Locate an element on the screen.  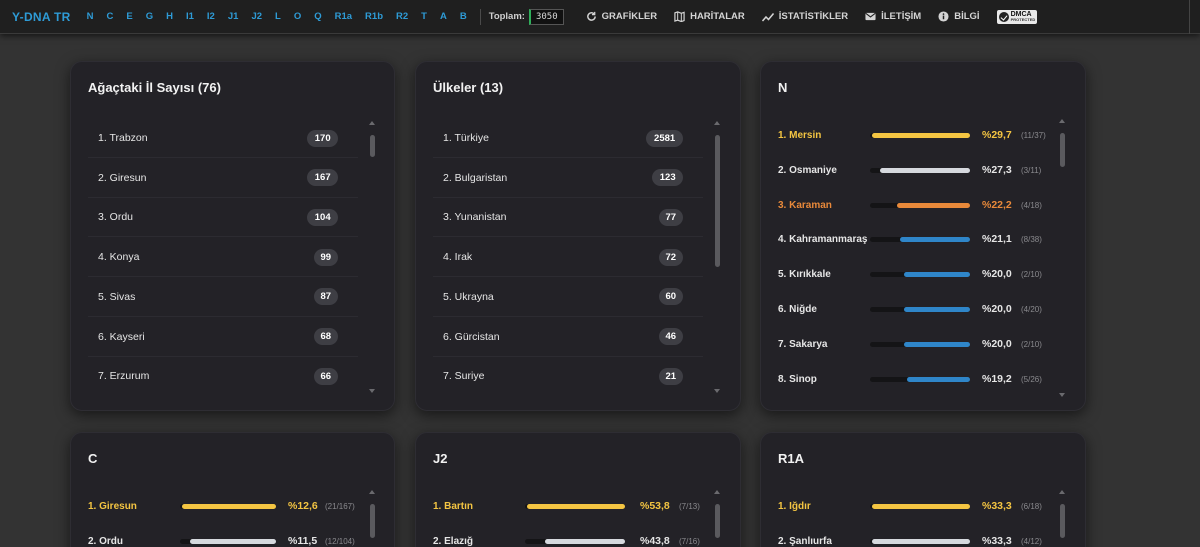
list-row: 2. Giresun 167 is located at coordinates (223, 178).